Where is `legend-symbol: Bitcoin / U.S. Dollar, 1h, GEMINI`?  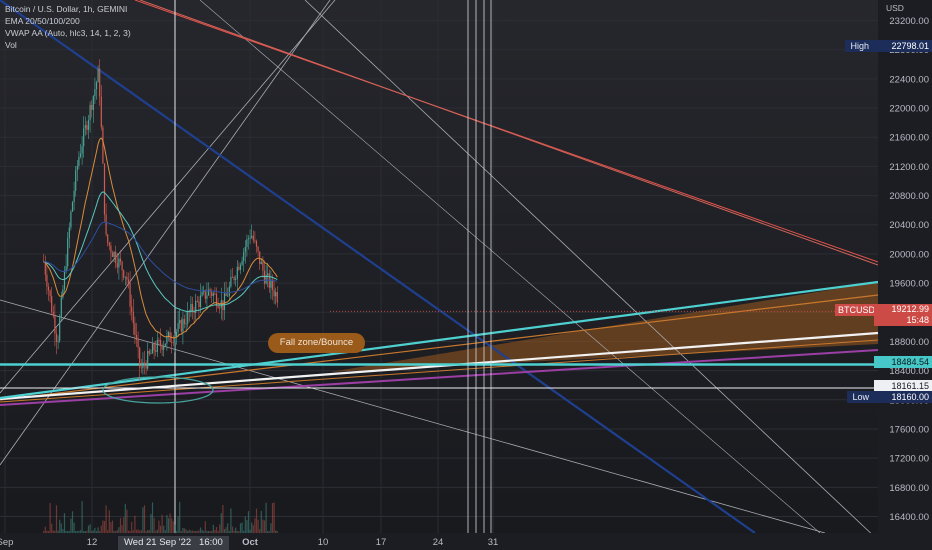 legend-symbol: Bitcoin / U.S. Dollar, 1h, GEMINI is located at coordinates (68, 9).